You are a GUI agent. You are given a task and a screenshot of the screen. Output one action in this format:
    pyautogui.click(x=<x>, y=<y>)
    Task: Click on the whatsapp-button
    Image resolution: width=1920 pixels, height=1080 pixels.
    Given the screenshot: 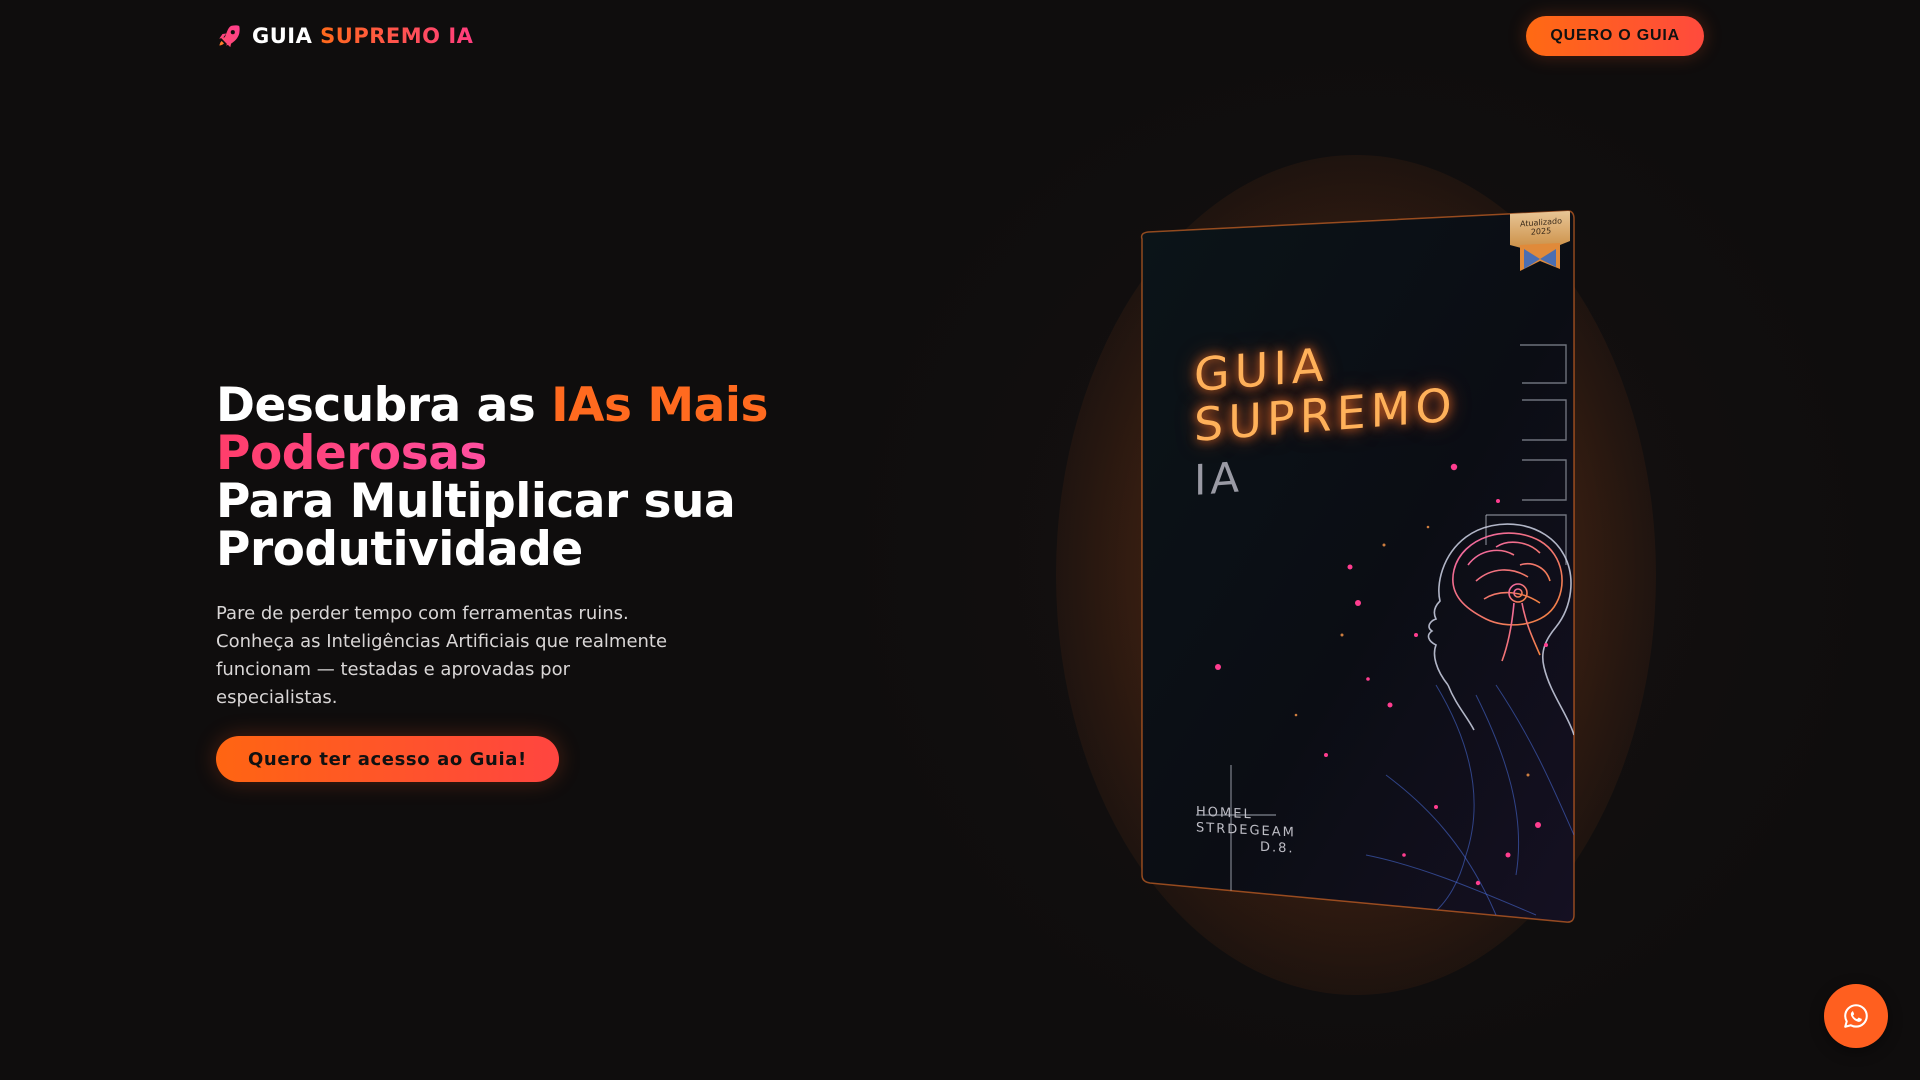 What is the action you would take?
    pyautogui.click(x=1856, y=1016)
    